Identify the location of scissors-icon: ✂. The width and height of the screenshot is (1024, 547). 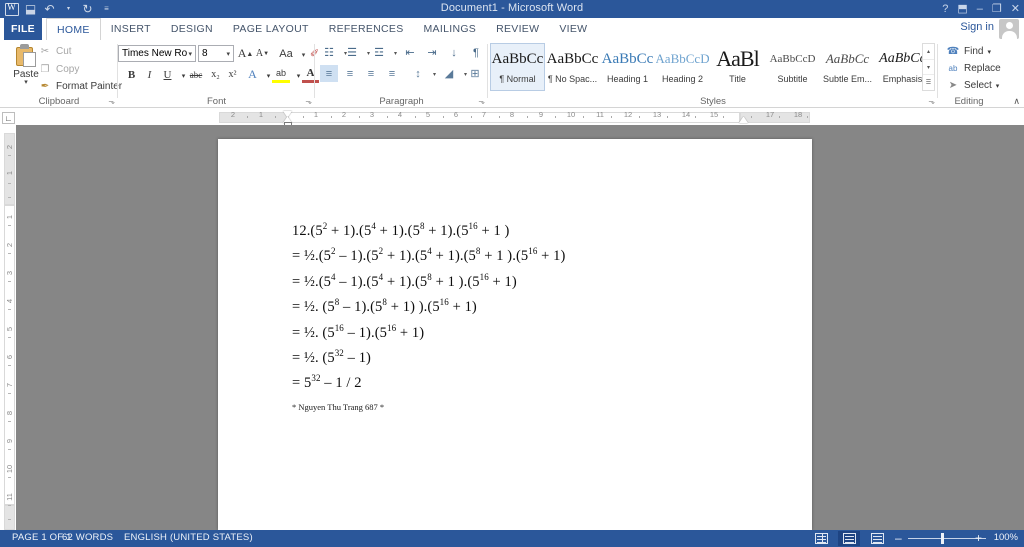
(45, 51).